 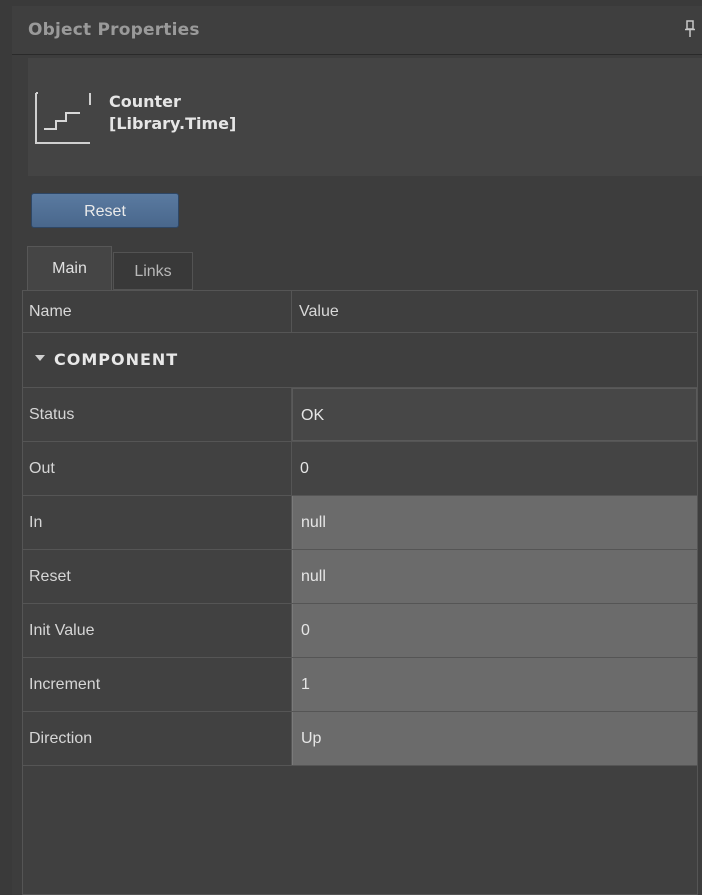 What do you see at coordinates (157, 468) in the screenshot?
I see `property-name: Out` at bounding box center [157, 468].